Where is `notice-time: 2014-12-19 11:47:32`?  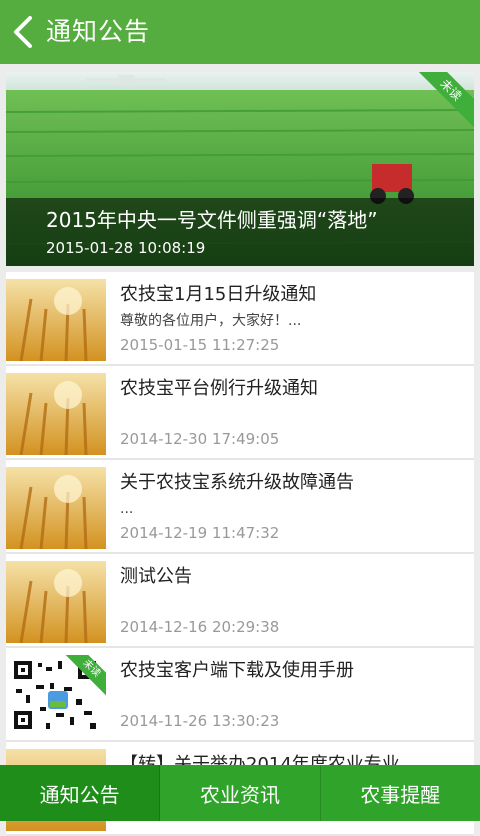 notice-time: 2014-12-19 11:47:32 is located at coordinates (200, 533).